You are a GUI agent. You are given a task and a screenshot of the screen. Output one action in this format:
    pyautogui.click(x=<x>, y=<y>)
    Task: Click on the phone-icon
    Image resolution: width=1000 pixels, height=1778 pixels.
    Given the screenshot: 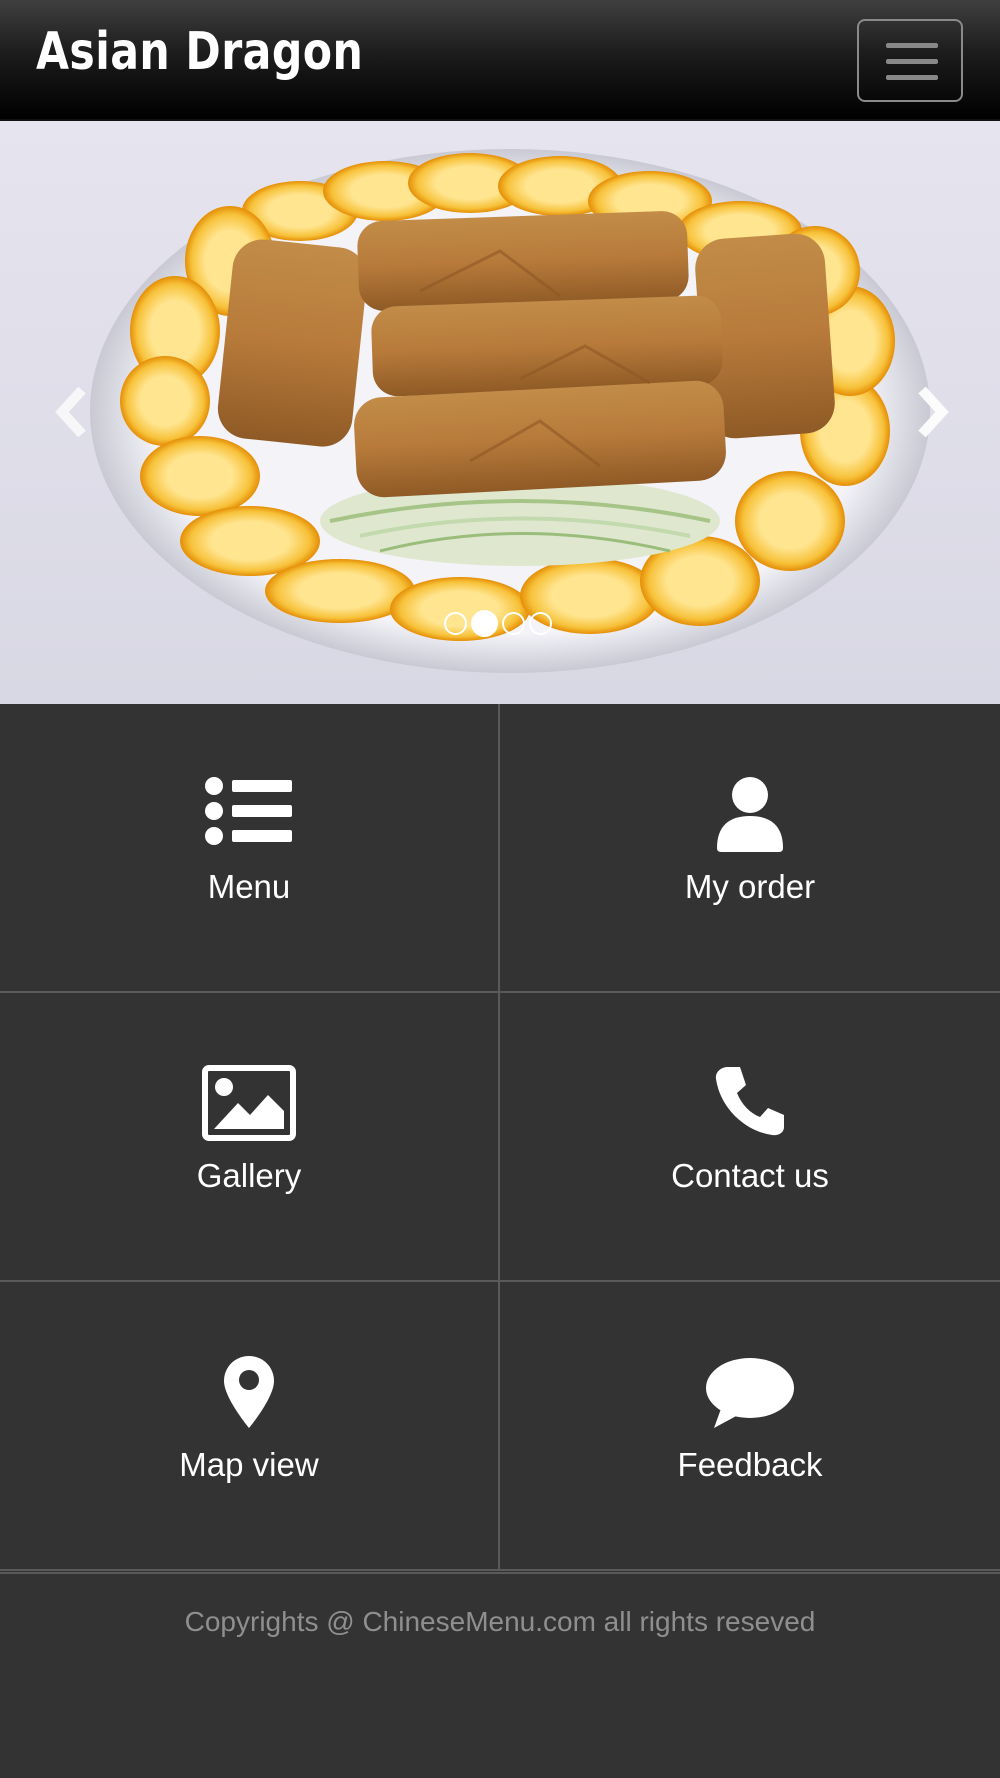 What is the action you would take?
    pyautogui.click(x=749, y=1101)
    